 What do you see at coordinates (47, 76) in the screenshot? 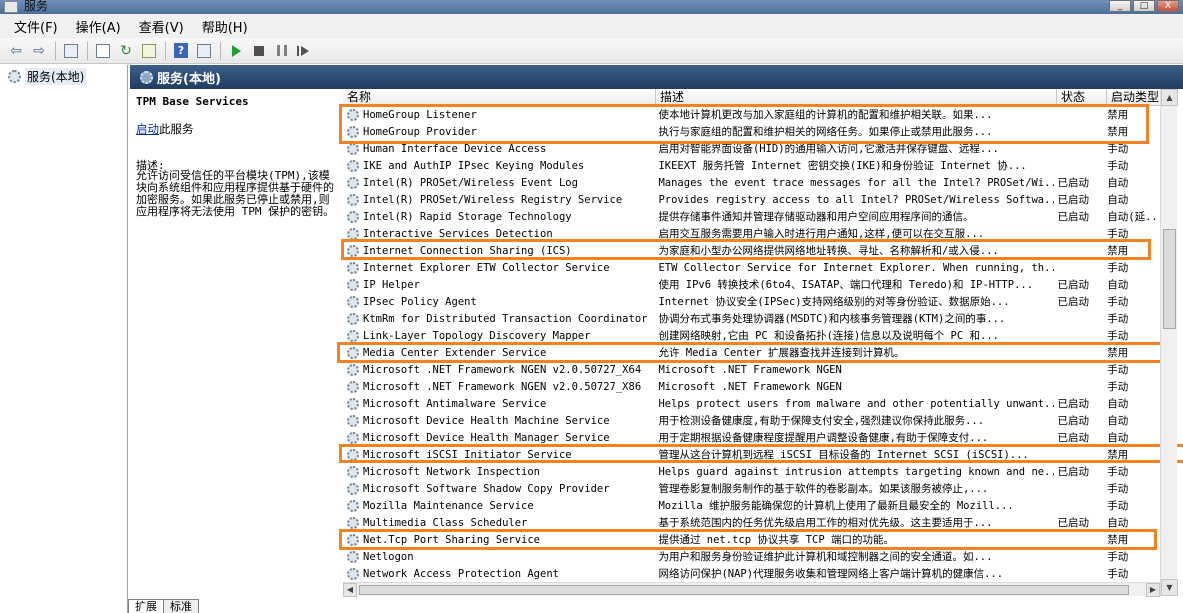
I see `tree-item-services-local: 服务(本地)` at bounding box center [47, 76].